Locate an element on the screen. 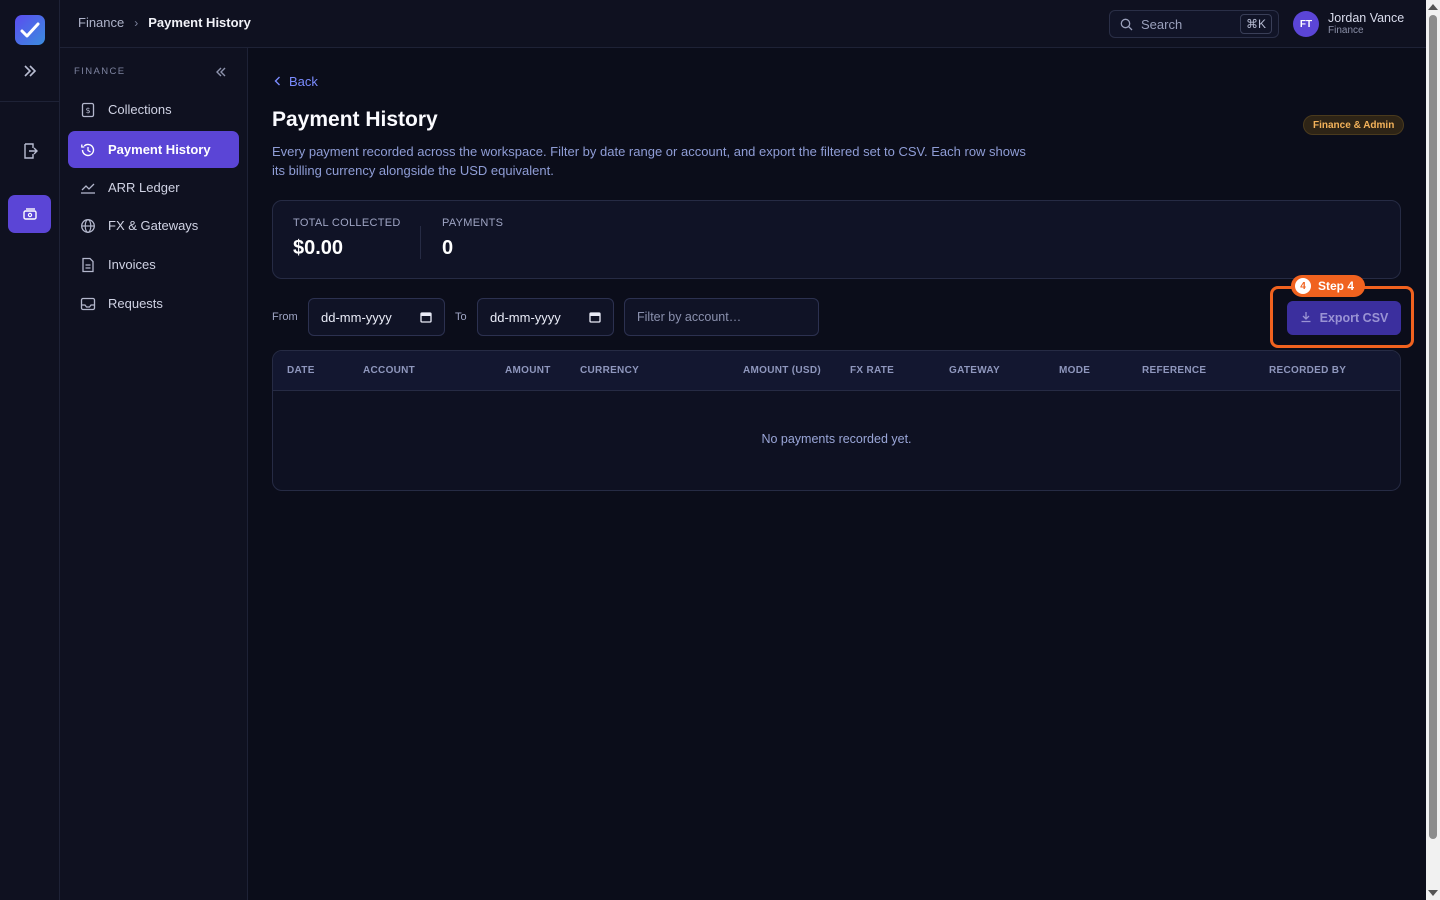  from-date-value: dd-mm-yyyy is located at coordinates (356, 317).